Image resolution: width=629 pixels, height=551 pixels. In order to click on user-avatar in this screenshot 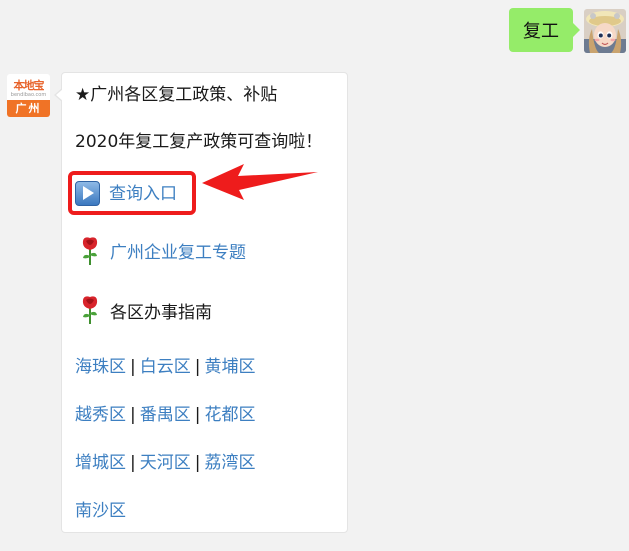, I will do `click(605, 31)`.